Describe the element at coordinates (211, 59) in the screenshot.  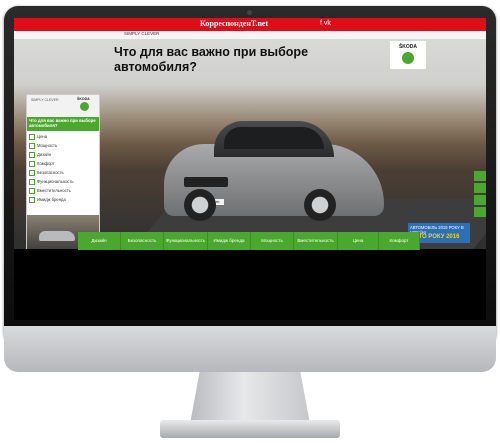
I see `hero-headline: Что для вас важно при выборе автомобиля?` at that location.